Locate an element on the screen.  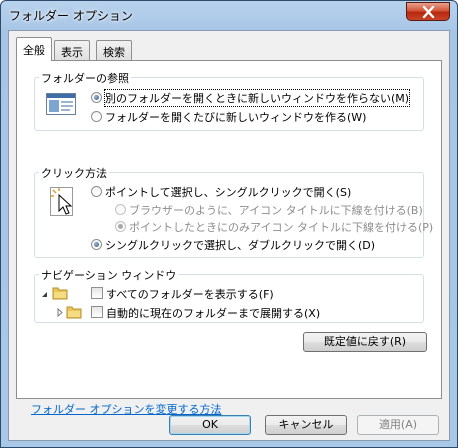
checkbox-auto-expand is located at coordinates (97, 312).